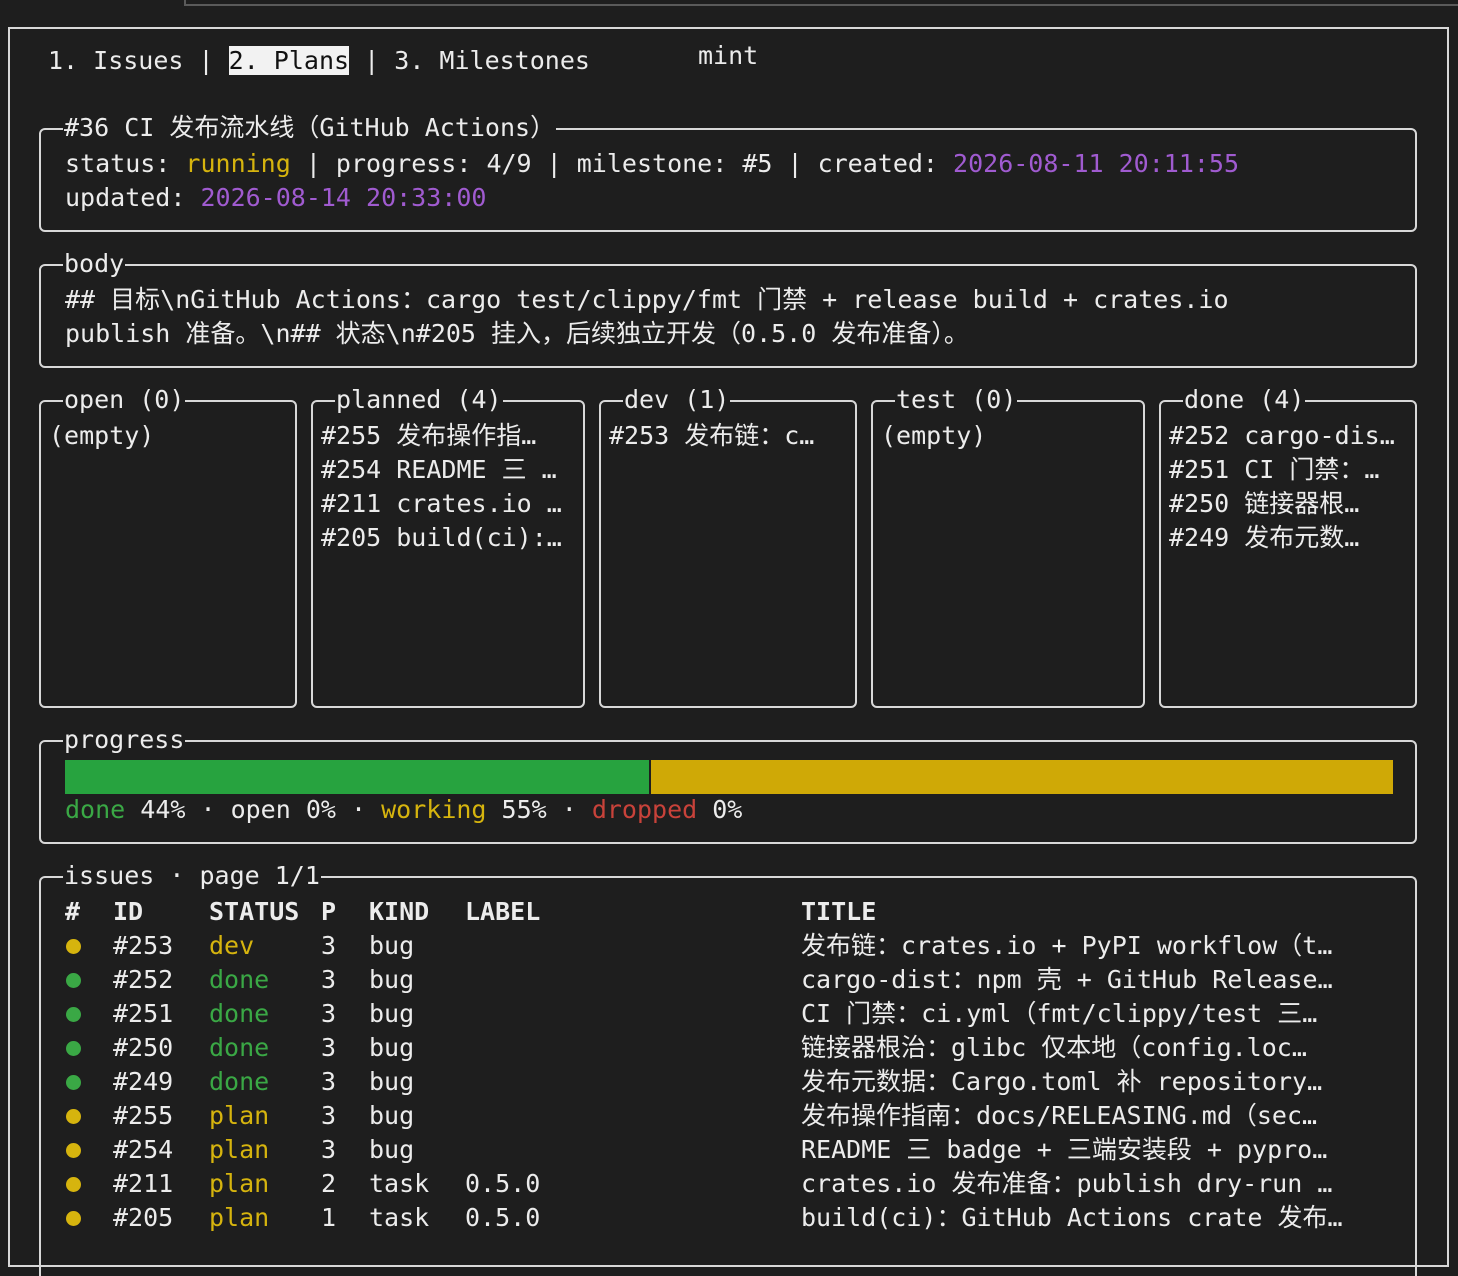  What do you see at coordinates (143, 1217) in the screenshot?
I see `issue-id: #205` at bounding box center [143, 1217].